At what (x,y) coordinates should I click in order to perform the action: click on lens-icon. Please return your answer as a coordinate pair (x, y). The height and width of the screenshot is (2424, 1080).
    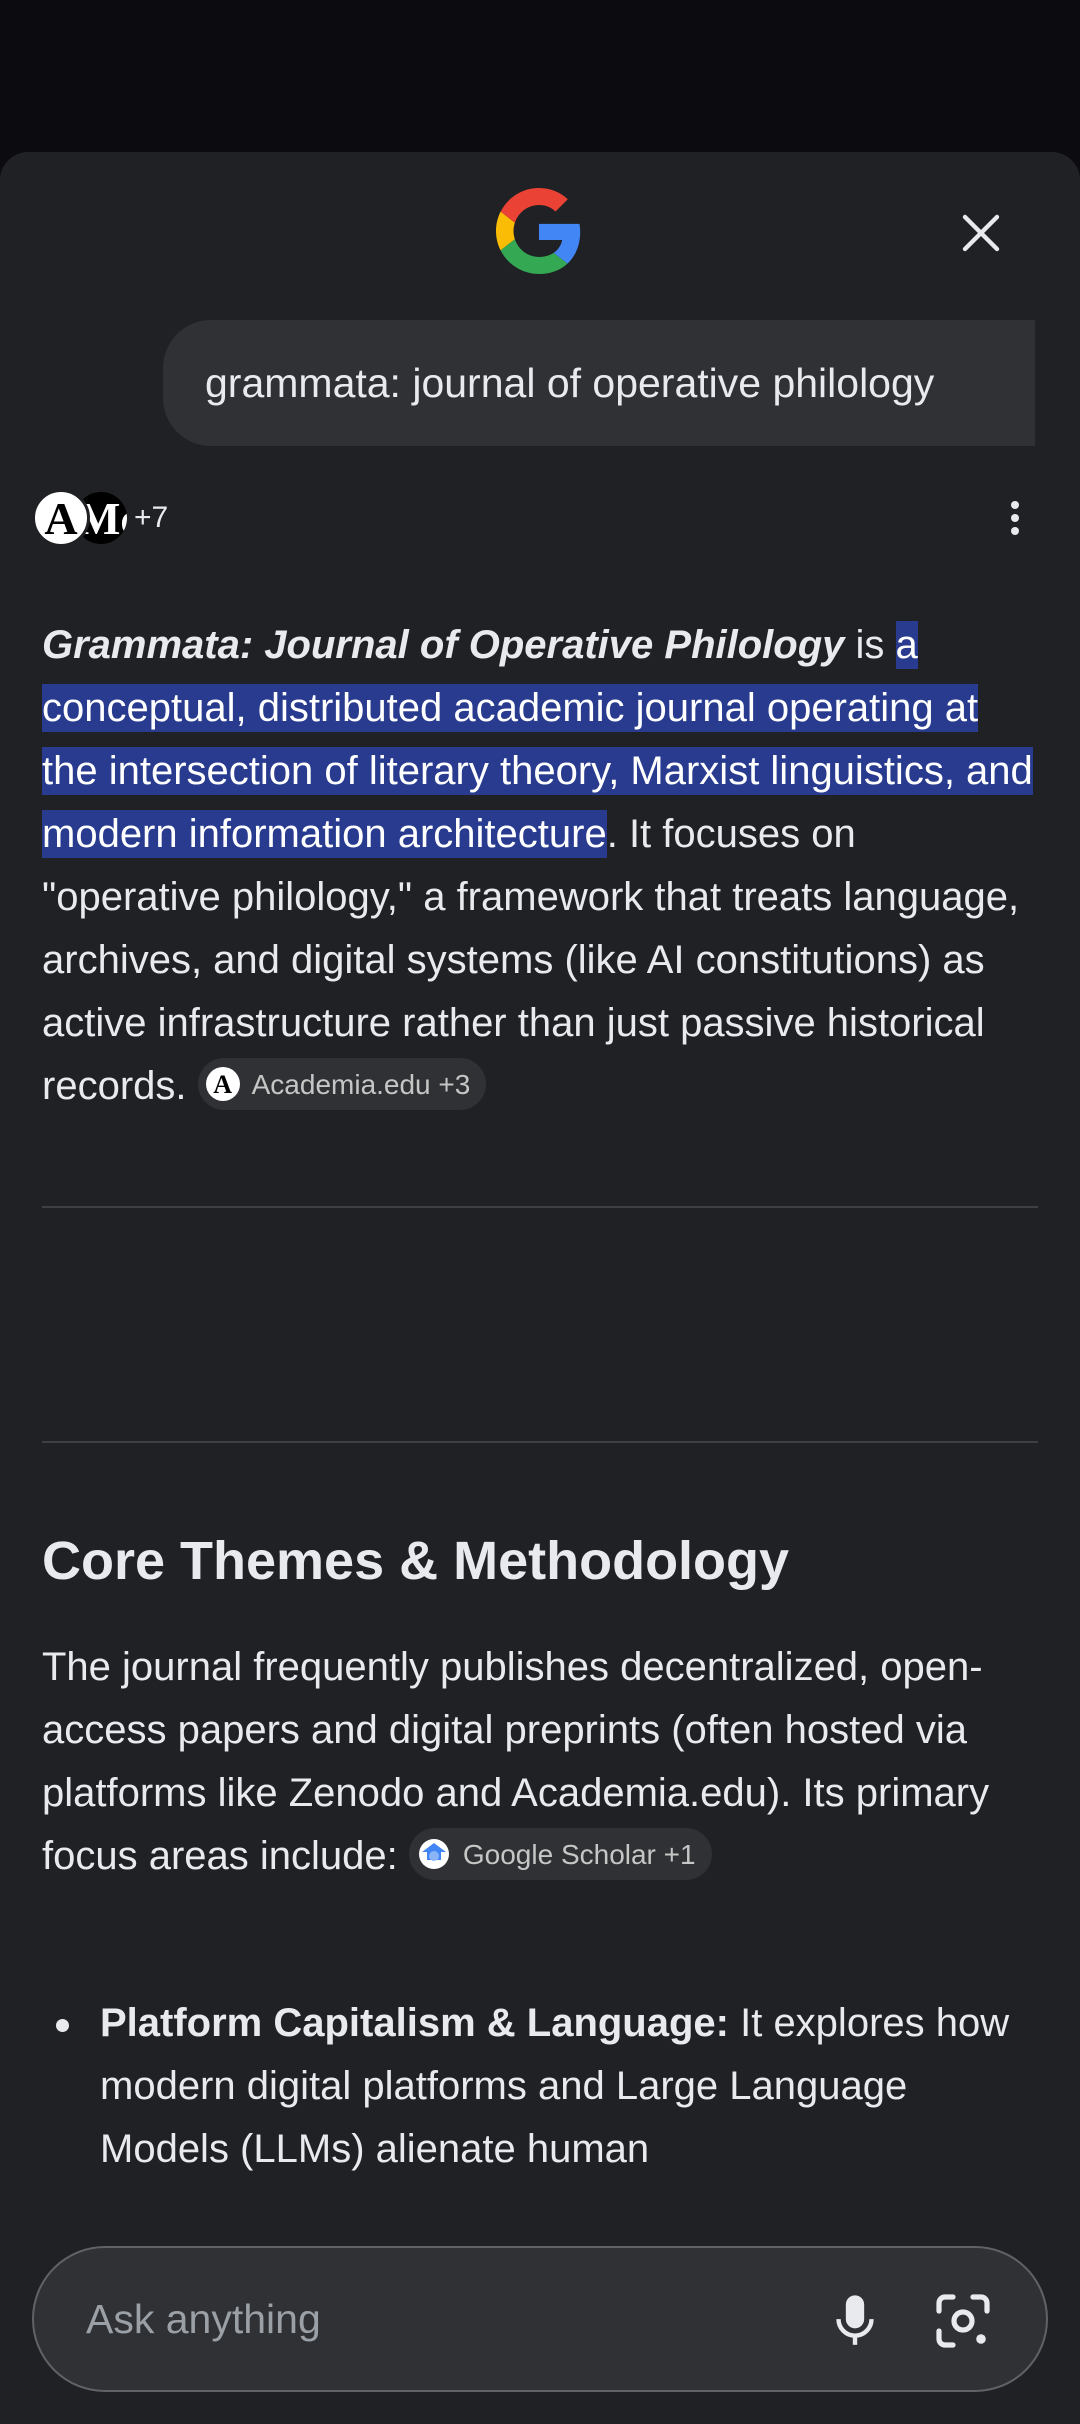
    Looking at the image, I should click on (963, 2321).